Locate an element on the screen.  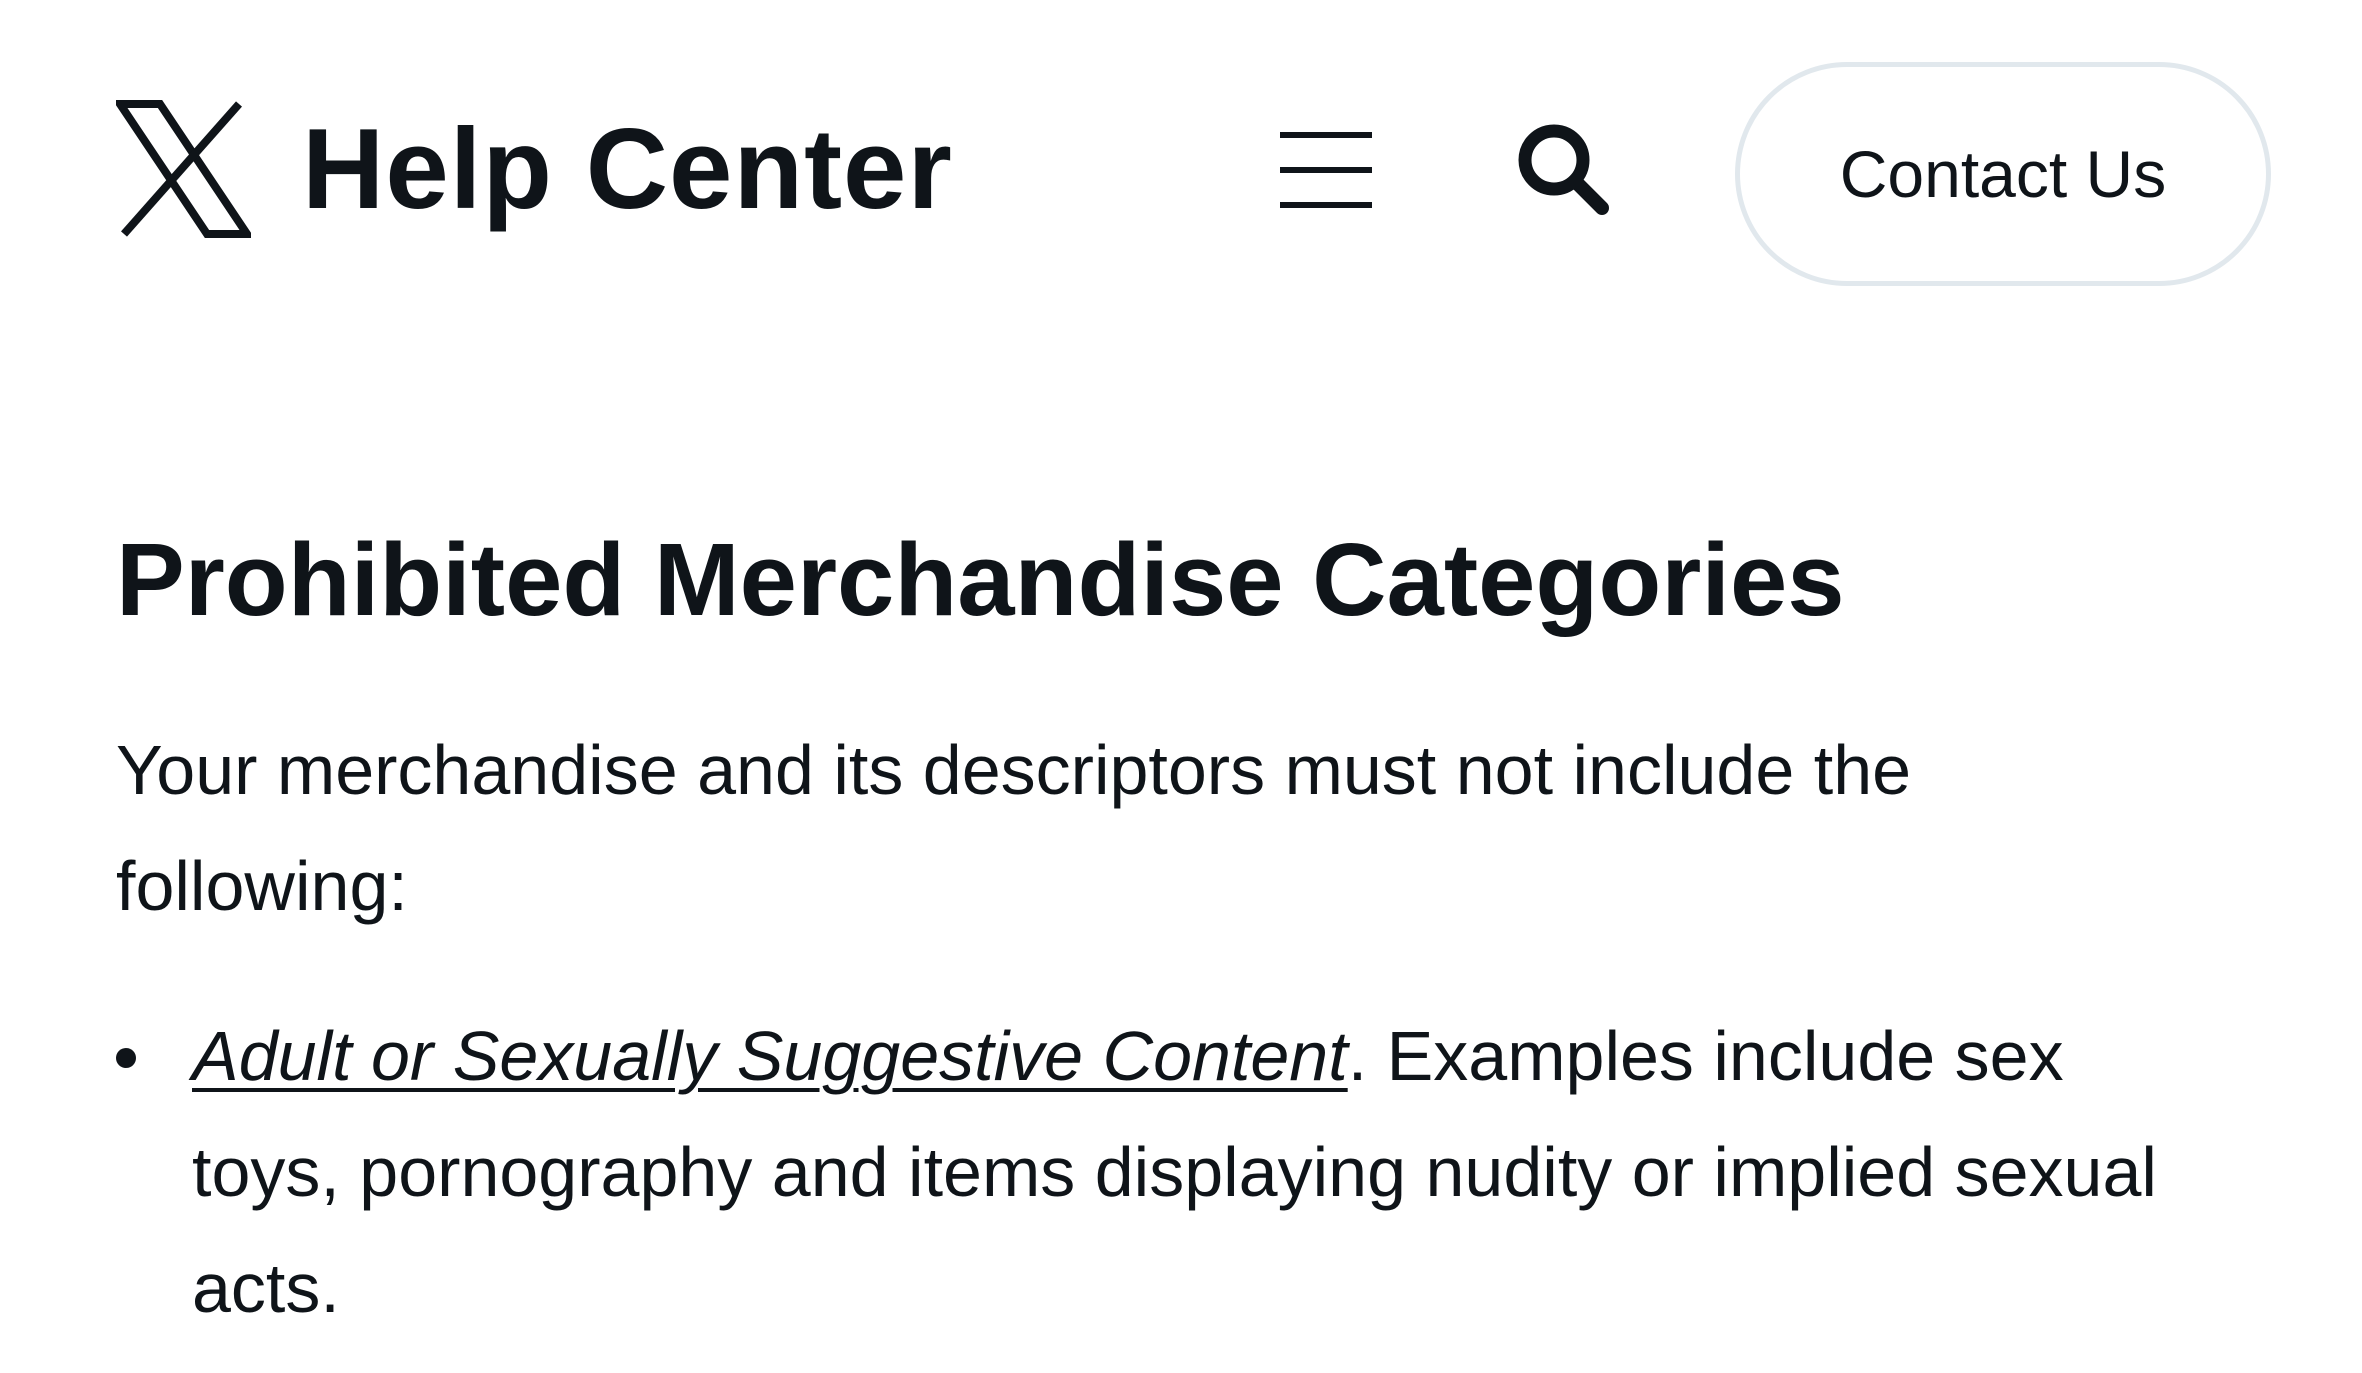
contact-us-button: Contact Us is located at coordinates (2003, 174).